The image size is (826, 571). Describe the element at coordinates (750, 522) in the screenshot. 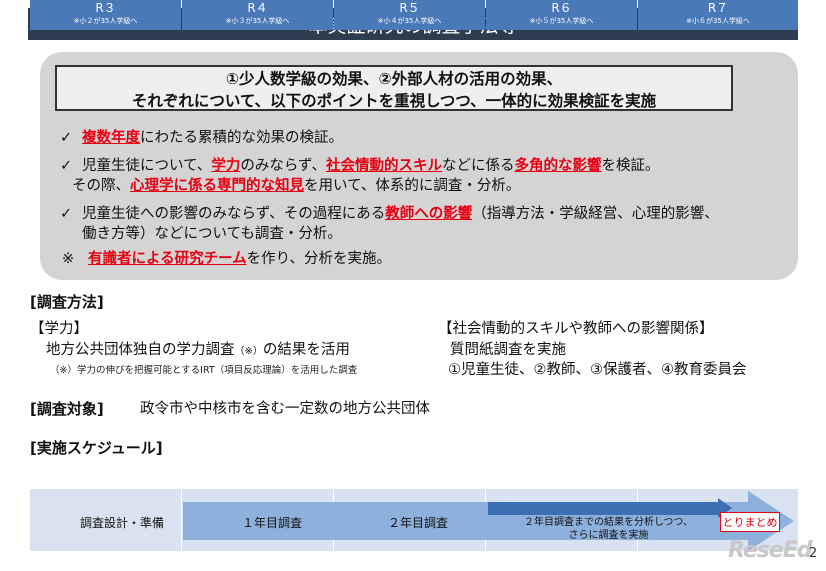

I see `final-report-box: とりまとめ` at that location.